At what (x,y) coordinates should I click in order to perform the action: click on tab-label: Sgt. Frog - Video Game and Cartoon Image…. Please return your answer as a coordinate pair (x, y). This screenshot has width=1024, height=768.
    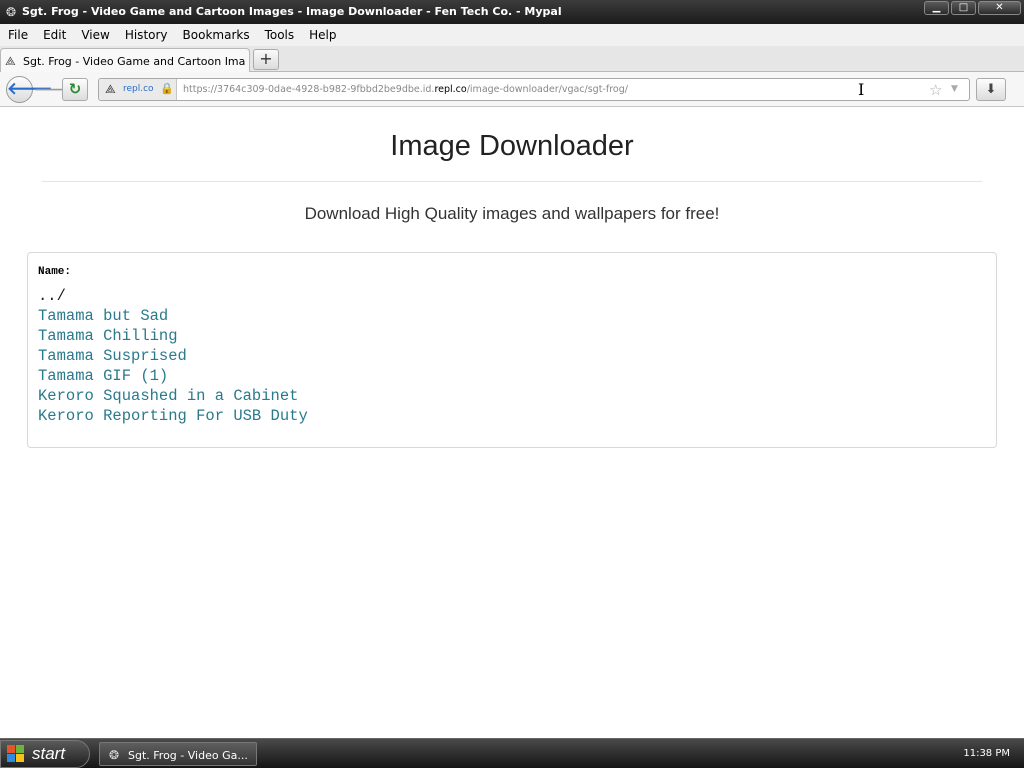
    Looking at the image, I should click on (134, 61).